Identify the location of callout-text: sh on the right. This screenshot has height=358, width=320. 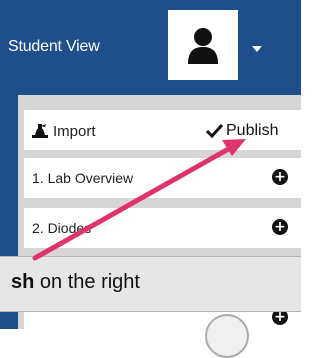
(75, 282).